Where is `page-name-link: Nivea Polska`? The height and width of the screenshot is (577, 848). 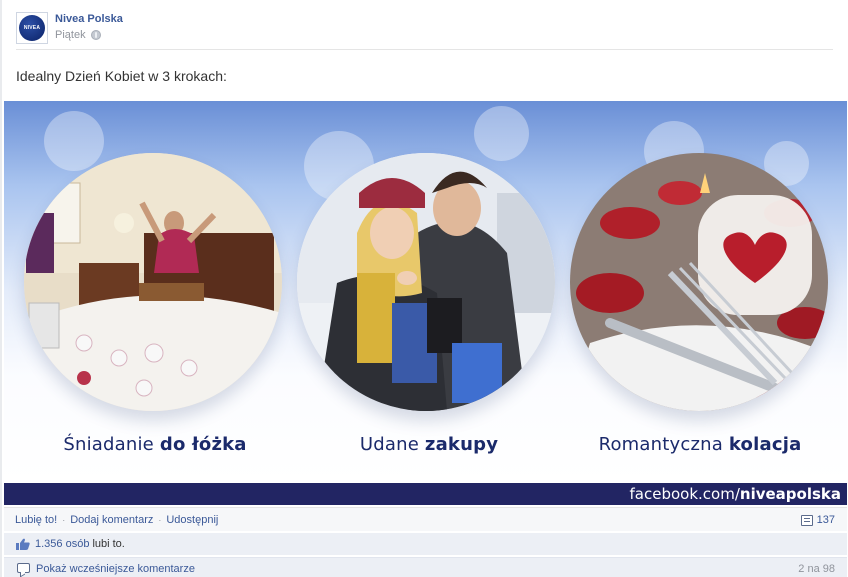 page-name-link: Nivea Polska is located at coordinates (89, 19).